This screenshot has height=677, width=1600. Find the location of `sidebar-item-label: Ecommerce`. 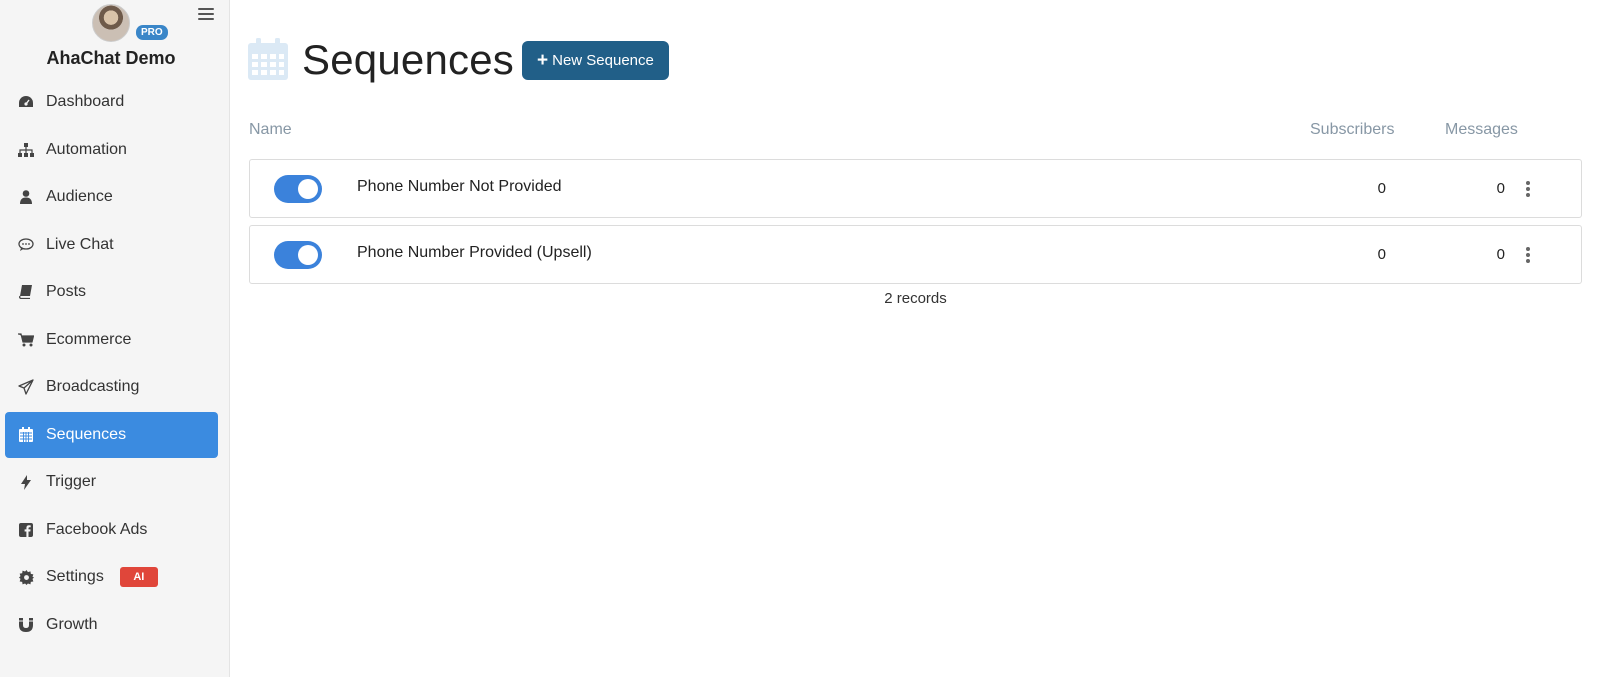

sidebar-item-label: Ecommerce is located at coordinates (89, 339).